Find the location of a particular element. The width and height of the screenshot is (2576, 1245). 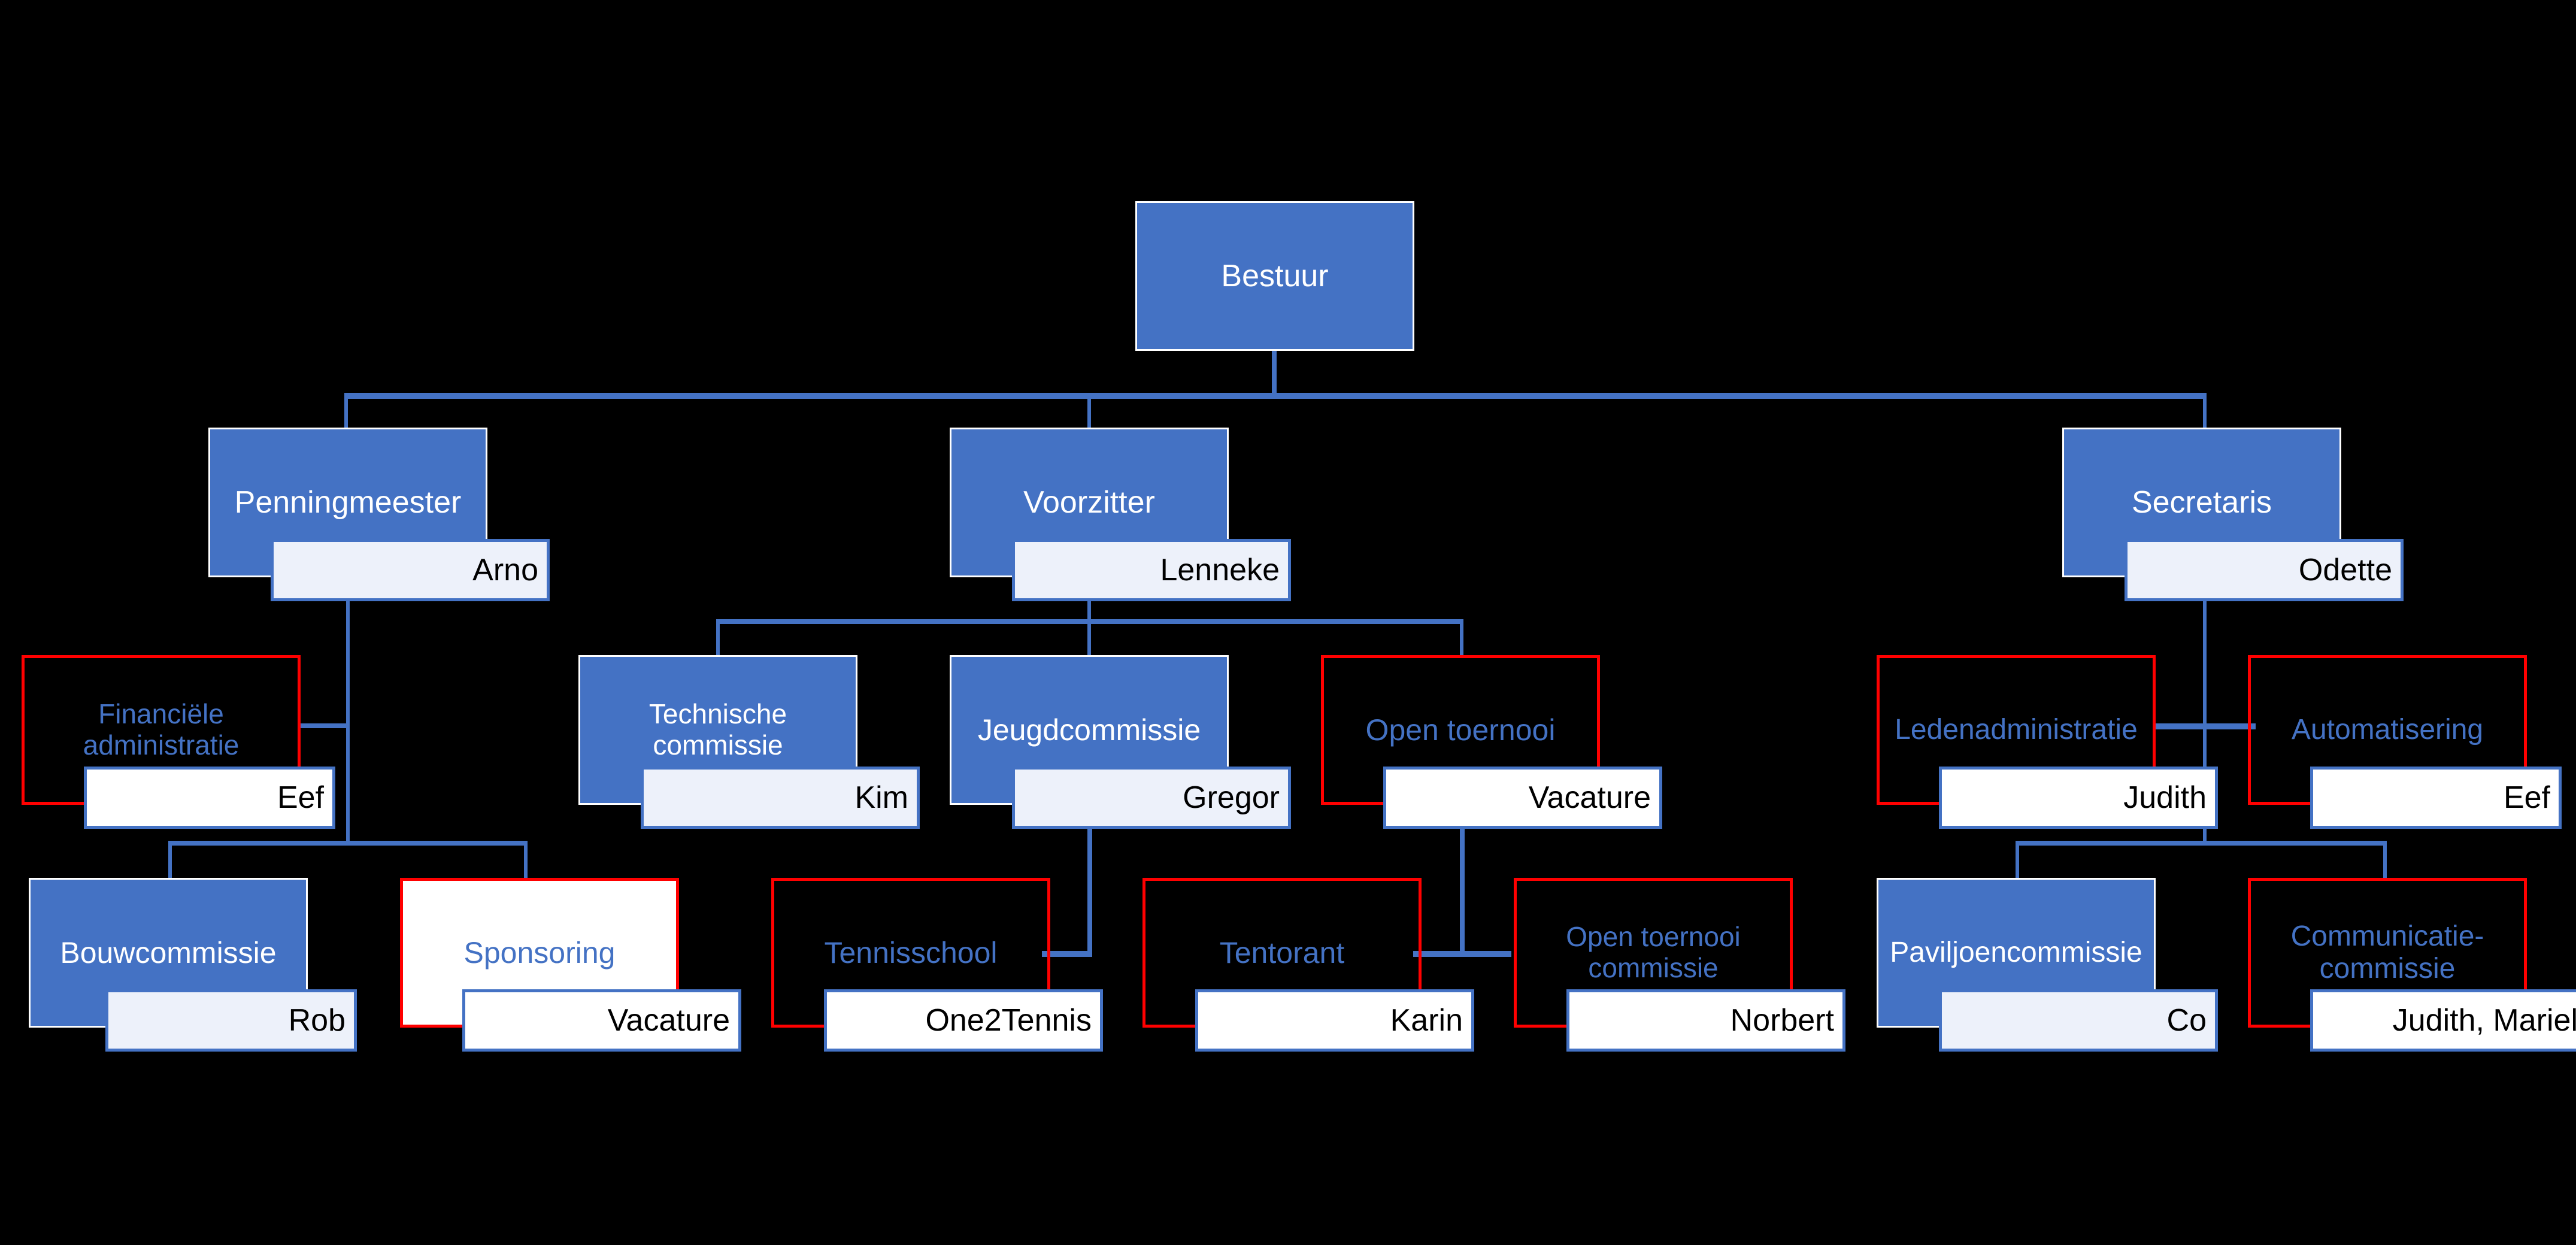

org-node-nameplate-financiele-administratie: Eef is located at coordinates (209, 798).